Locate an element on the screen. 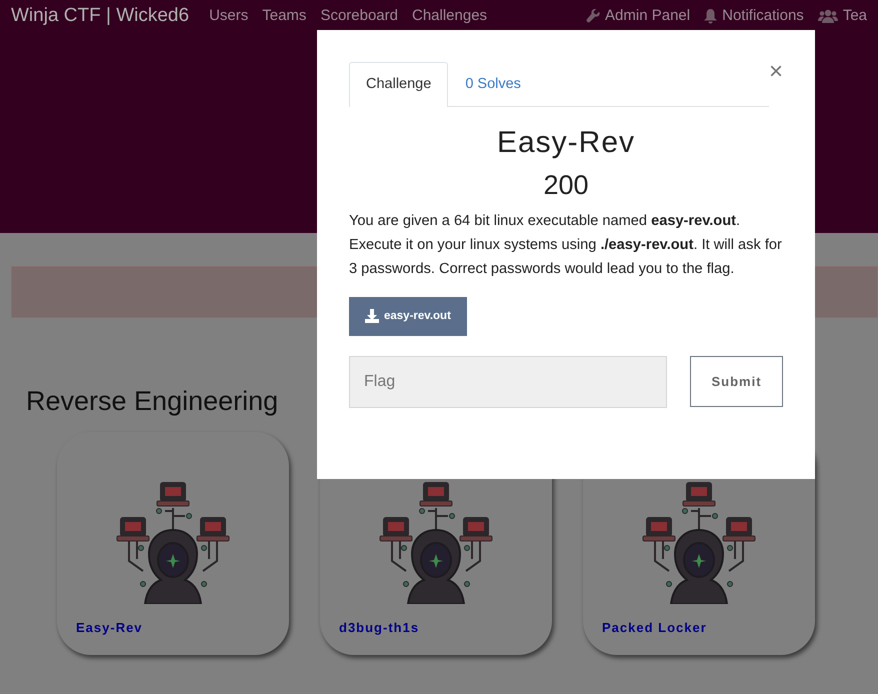 The width and height of the screenshot is (878, 694). nav-link: Challenges is located at coordinates (450, 16).